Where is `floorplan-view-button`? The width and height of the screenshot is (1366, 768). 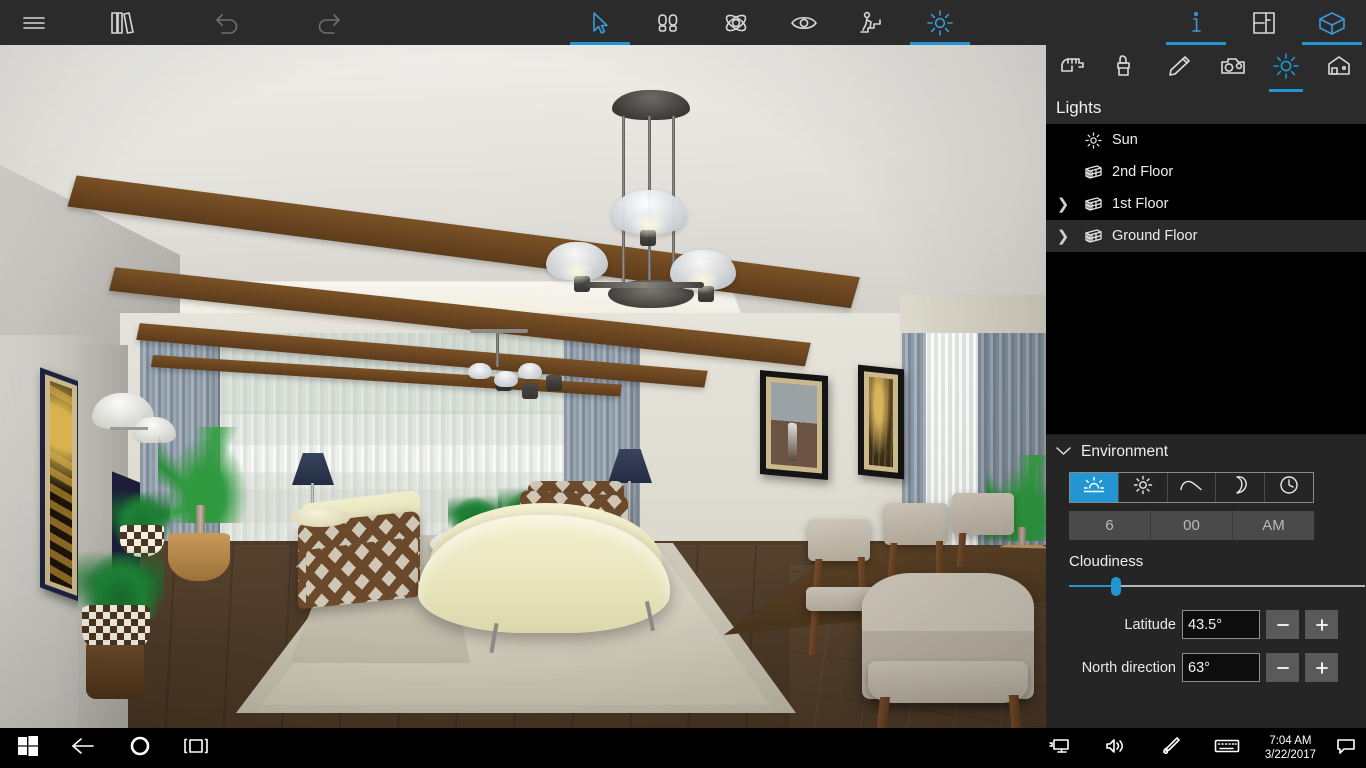
floorplan-view-button is located at coordinates (1264, 22).